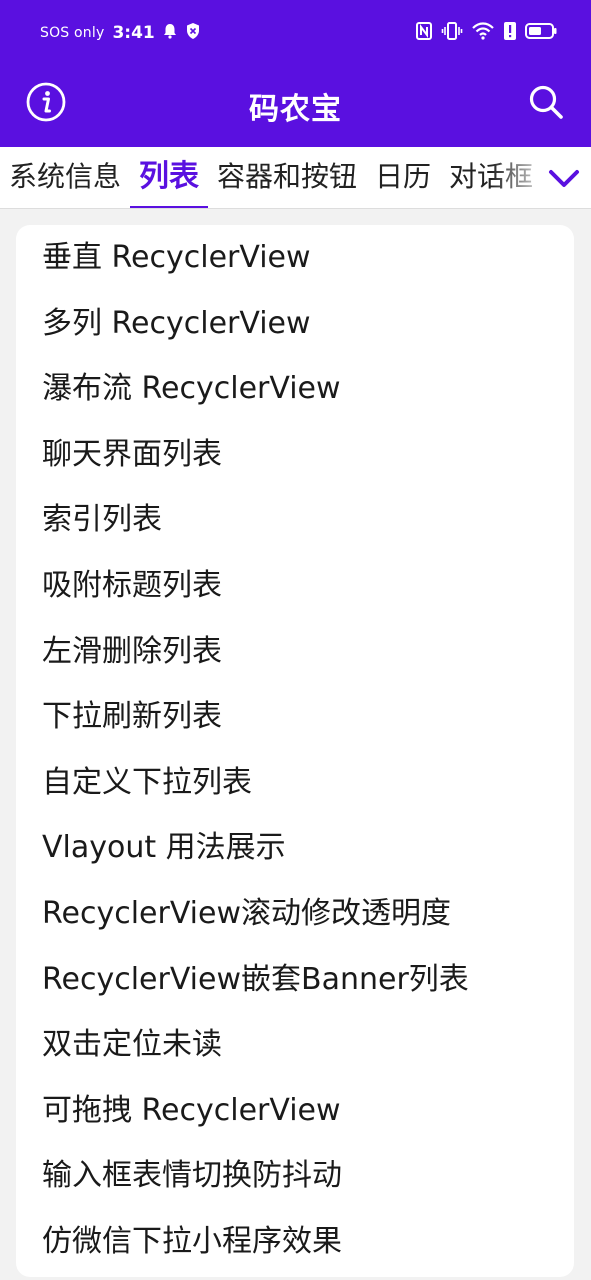 The image size is (591, 1280). What do you see at coordinates (295, 258) in the screenshot?
I see `list-item-vertical-recyclerview: 垂直 RecyclerView` at bounding box center [295, 258].